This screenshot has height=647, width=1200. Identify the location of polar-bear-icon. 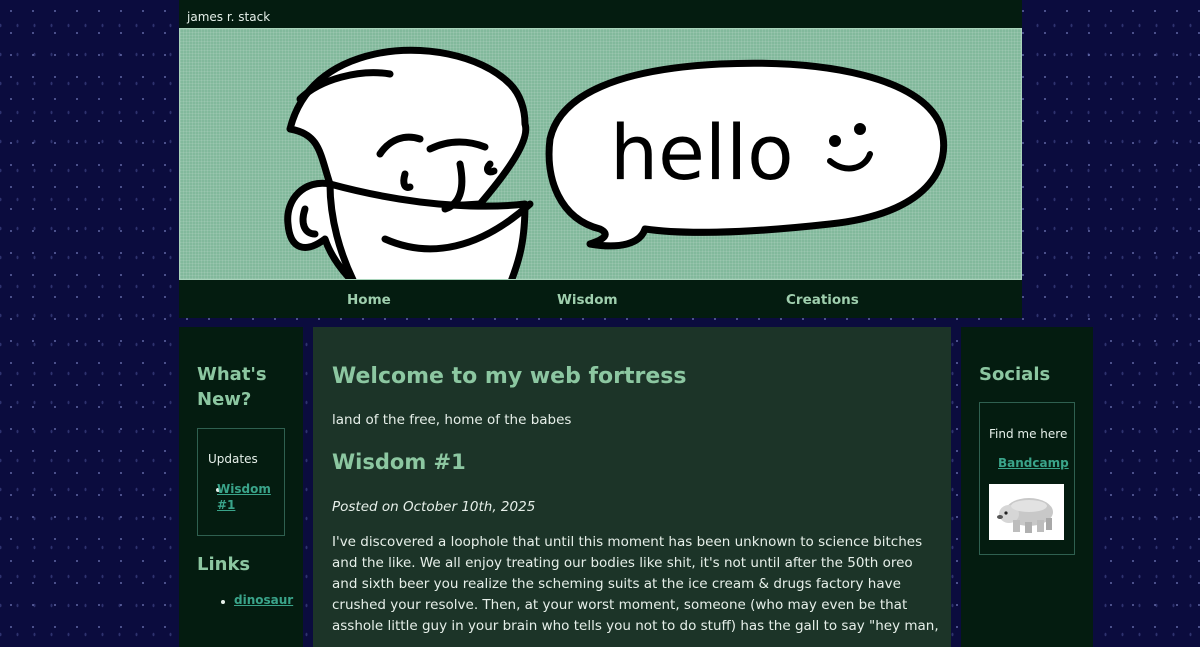
(1026, 512).